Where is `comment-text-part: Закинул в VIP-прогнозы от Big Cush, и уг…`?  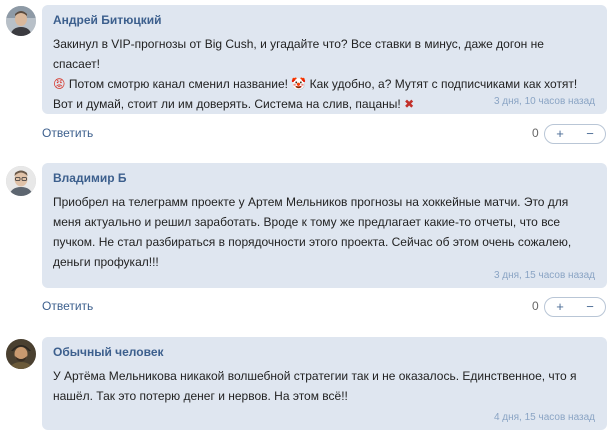
comment-text-part: Закинул в VIP-прогнозы от Big Cush, и уг… is located at coordinates (298, 54).